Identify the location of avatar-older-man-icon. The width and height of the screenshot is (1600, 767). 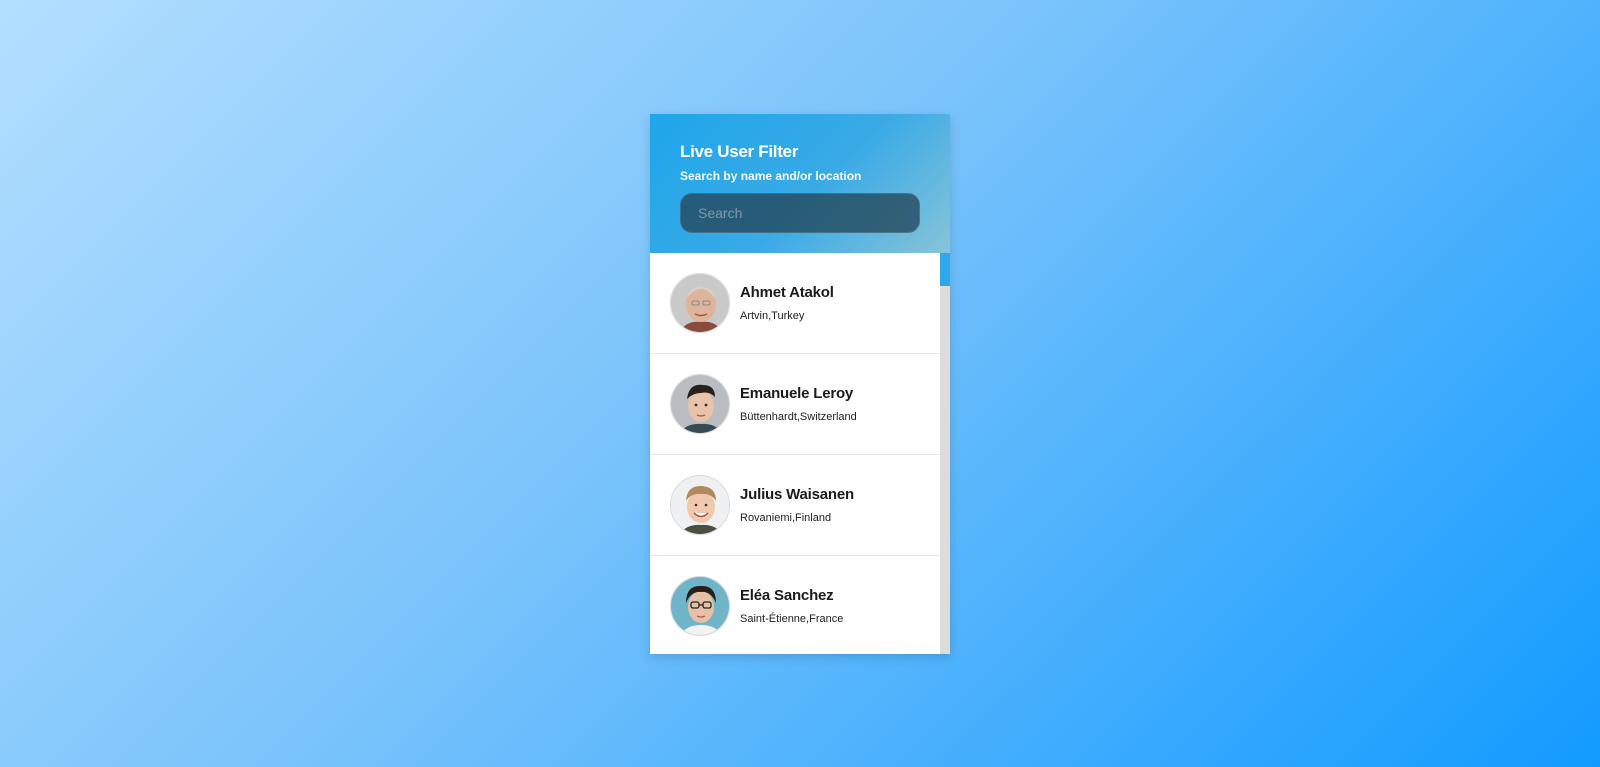
(700, 303).